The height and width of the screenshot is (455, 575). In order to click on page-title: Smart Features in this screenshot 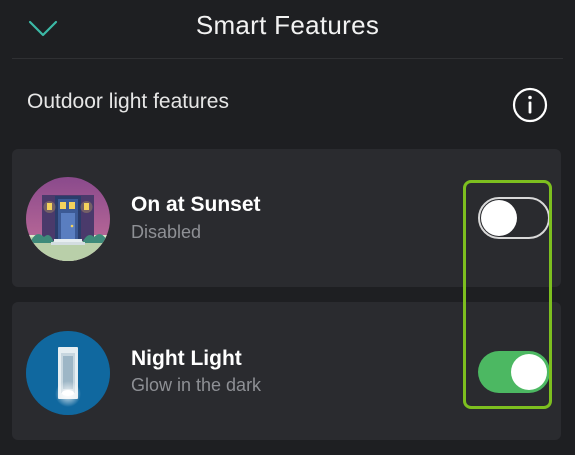, I will do `click(287, 25)`.